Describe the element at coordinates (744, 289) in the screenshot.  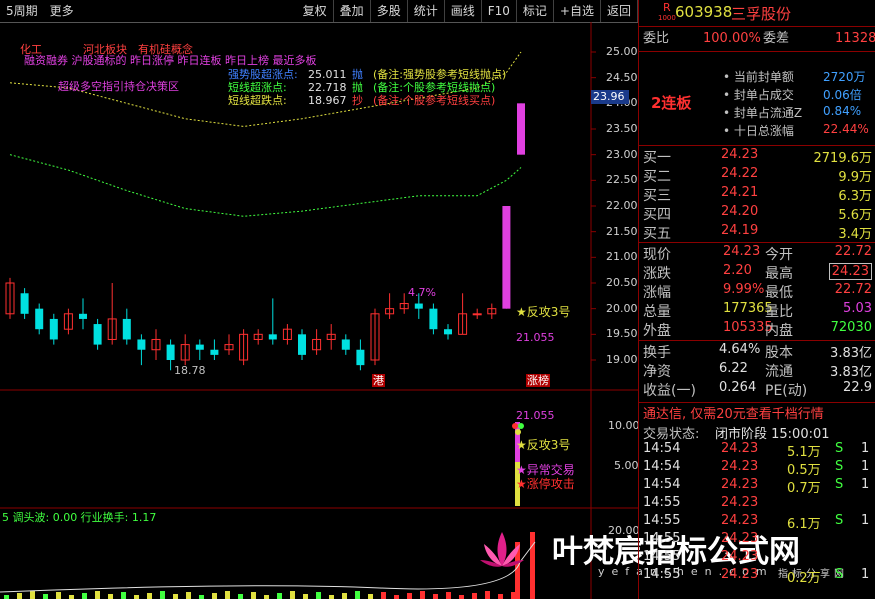
I see `stat-value: 9.99%` at that location.